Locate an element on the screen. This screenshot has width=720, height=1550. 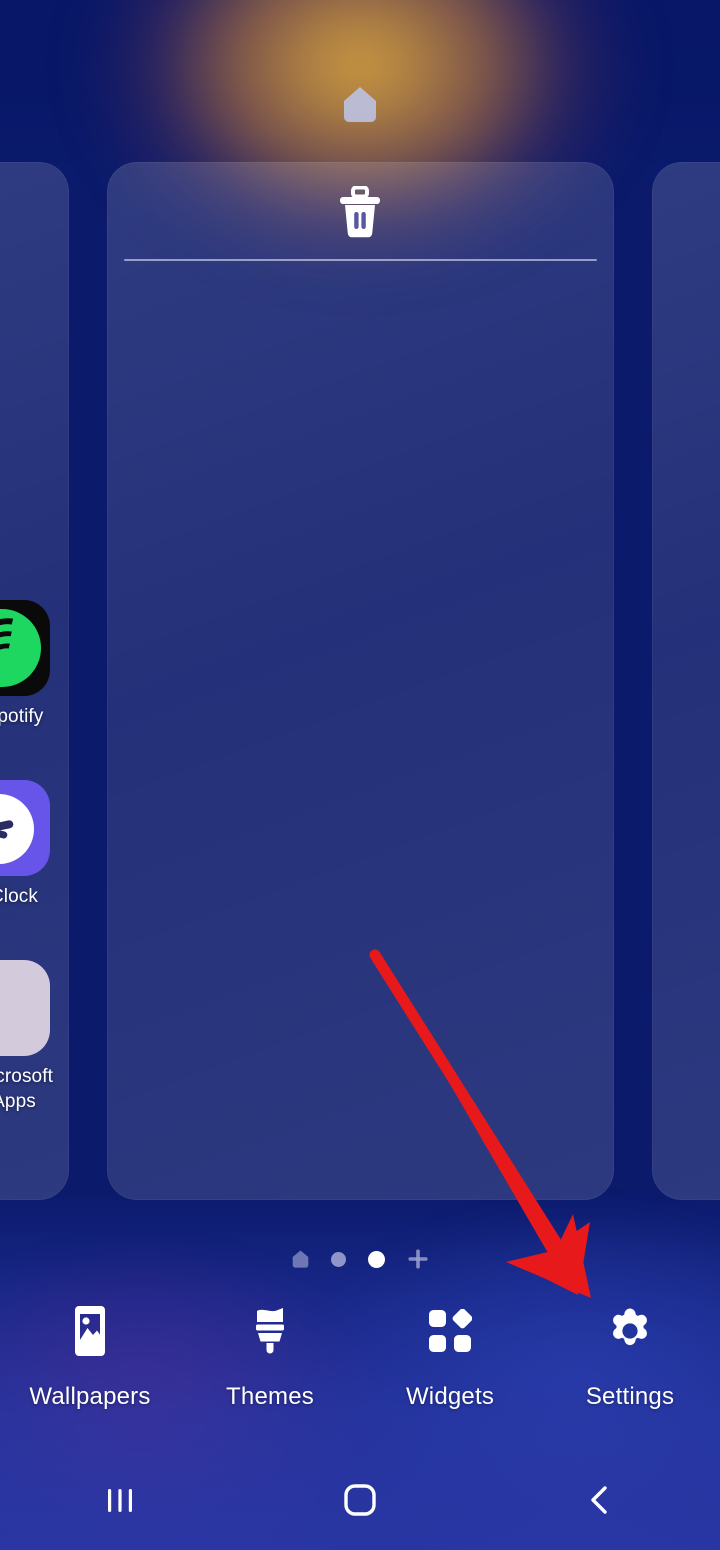
action-label: Themes is located at coordinates (270, 1396).